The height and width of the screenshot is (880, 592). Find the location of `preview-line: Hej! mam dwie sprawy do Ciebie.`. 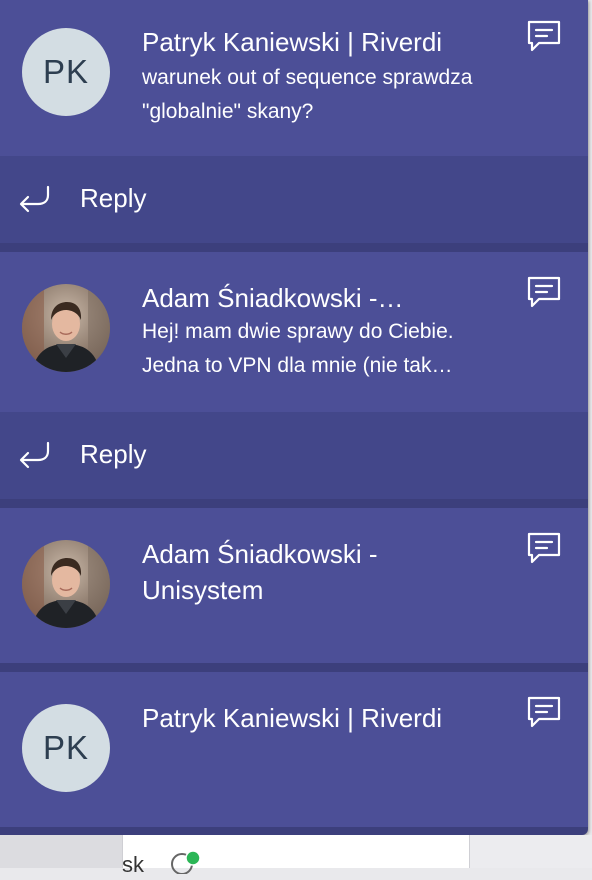

preview-line: Hej! mam dwie sprawy do Ciebie. is located at coordinates (298, 331).